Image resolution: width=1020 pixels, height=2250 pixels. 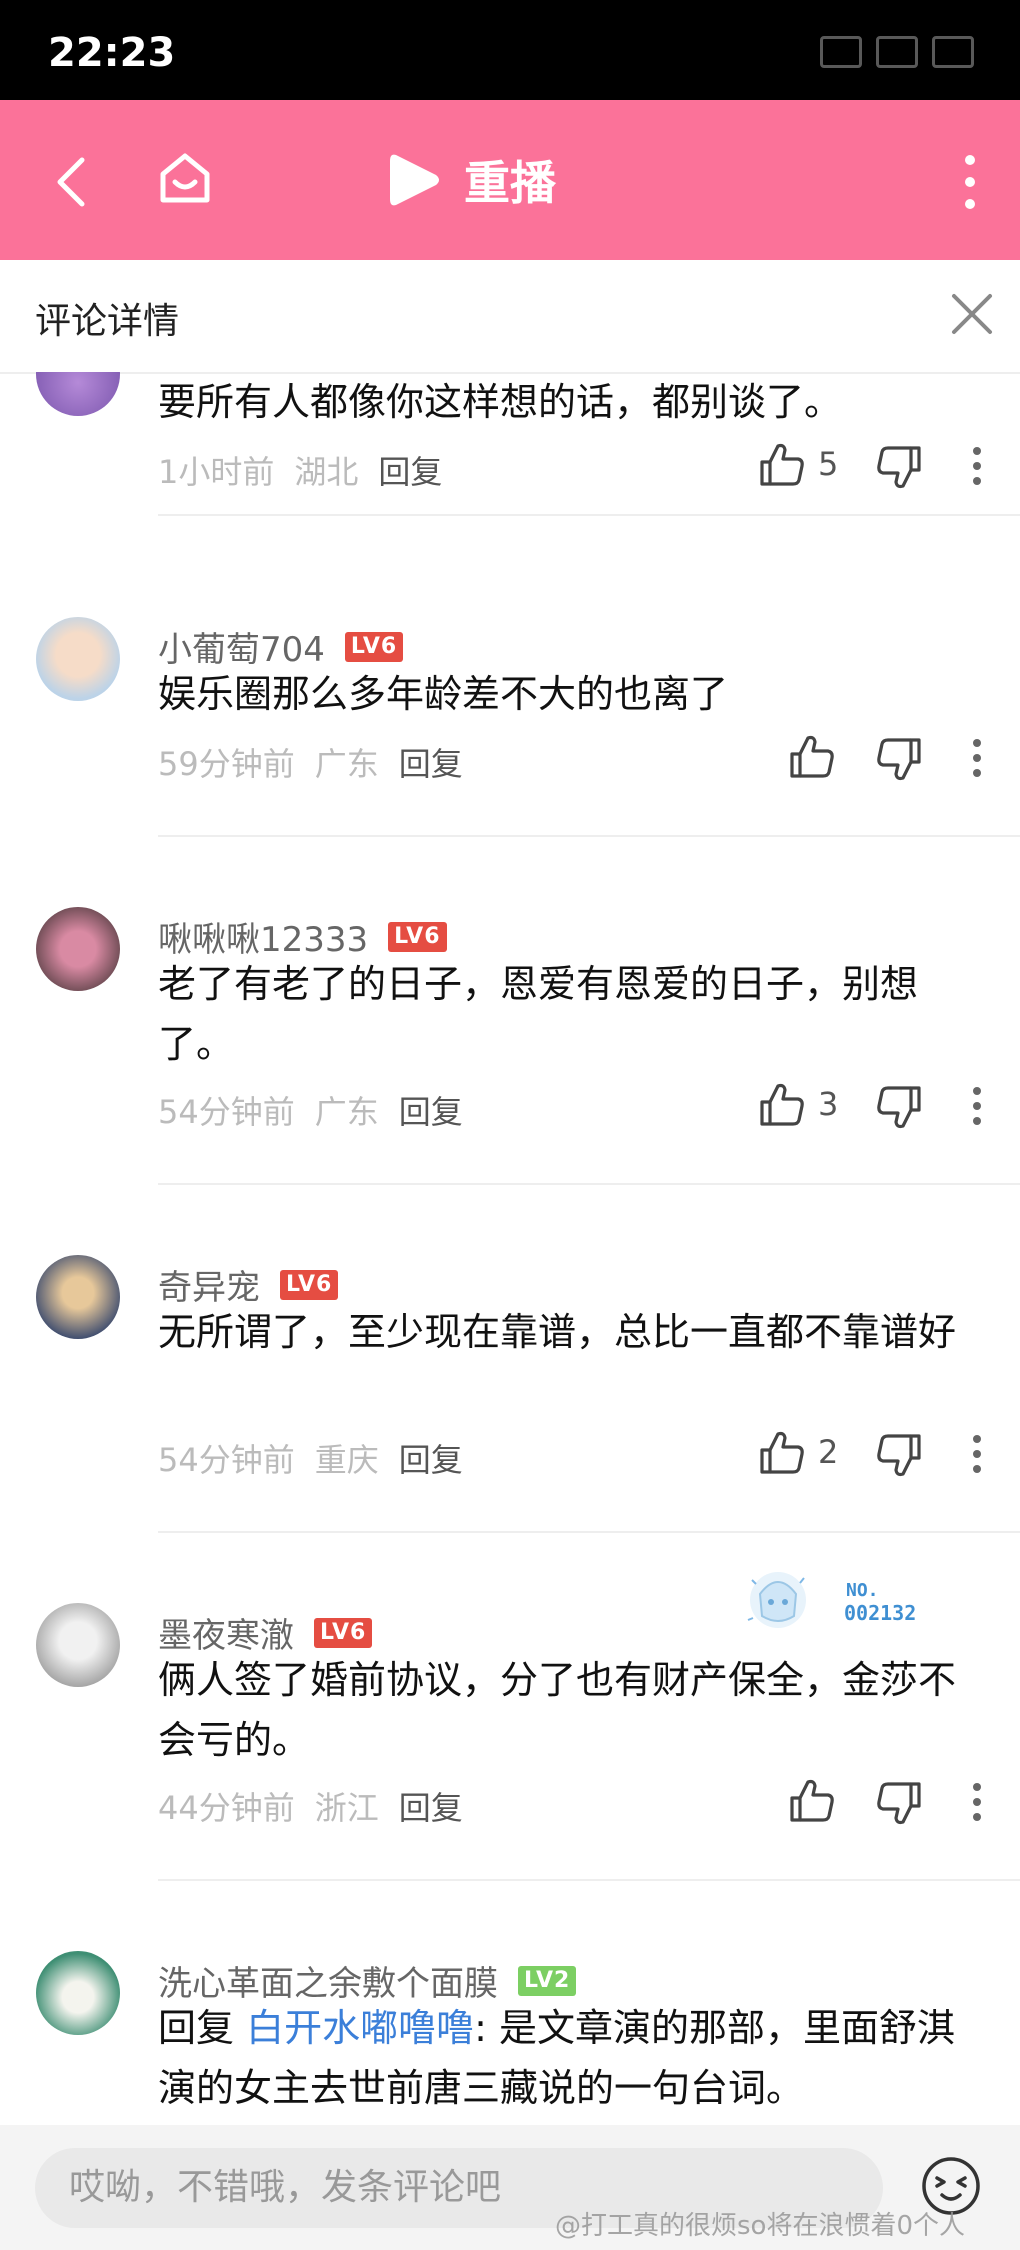 What do you see at coordinates (226, 1808) in the screenshot?
I see `comment-time: 44分钟前` at bounding box center [226, 1808].